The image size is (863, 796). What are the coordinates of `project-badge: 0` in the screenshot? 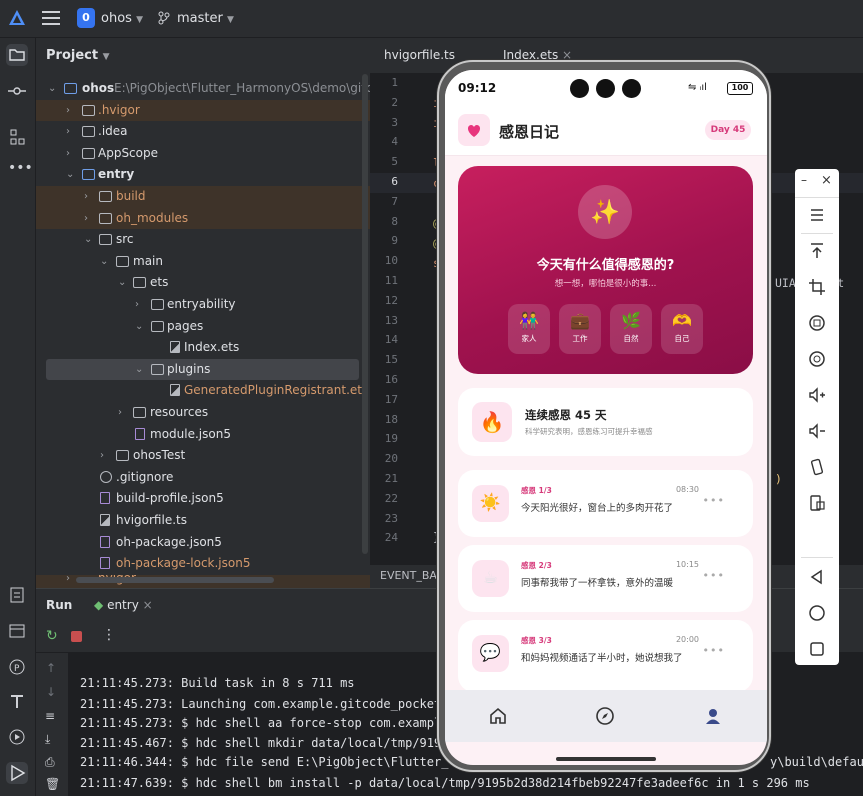 It's located at (86, 18).